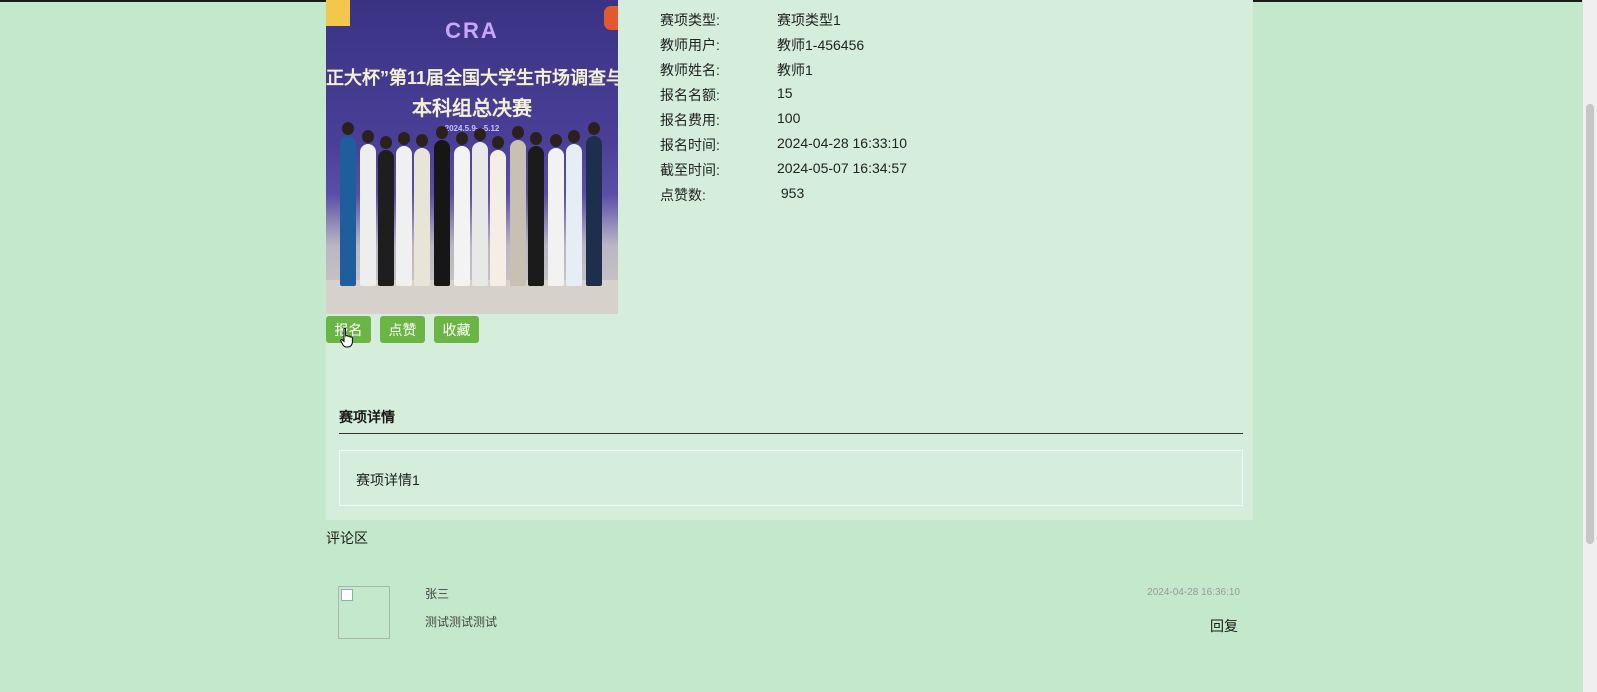 Image resolution: width=1597 pixels, height=692 pixels. Describe the element at coordinates (347, 538) in the screenshot. I see `comment-section-title: 评论区` at that location.